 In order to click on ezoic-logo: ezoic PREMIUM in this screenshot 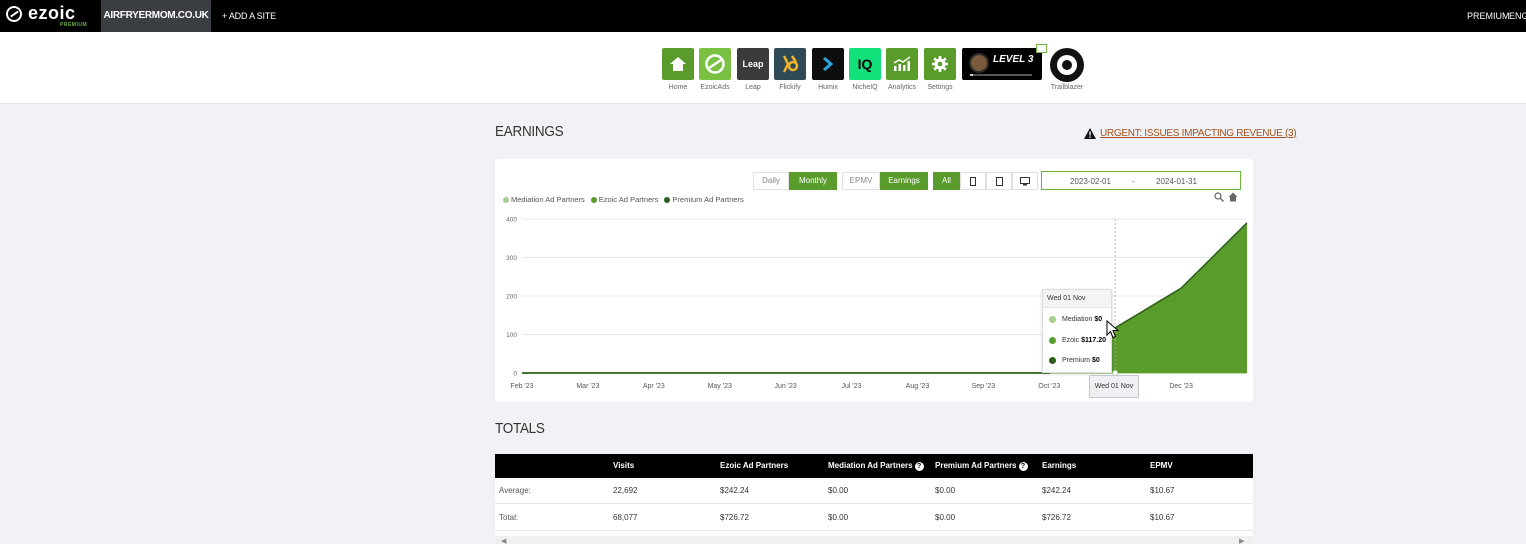, I will do `click(51, 16)`.